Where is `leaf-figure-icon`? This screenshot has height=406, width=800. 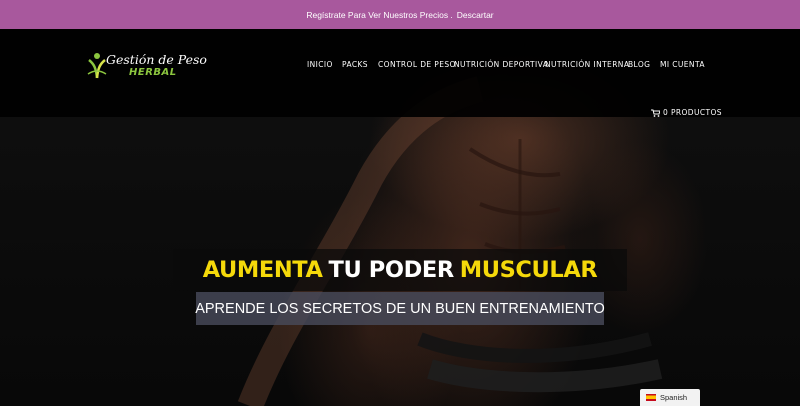
leaf-figure-icon is located at coordinates (97, 66).